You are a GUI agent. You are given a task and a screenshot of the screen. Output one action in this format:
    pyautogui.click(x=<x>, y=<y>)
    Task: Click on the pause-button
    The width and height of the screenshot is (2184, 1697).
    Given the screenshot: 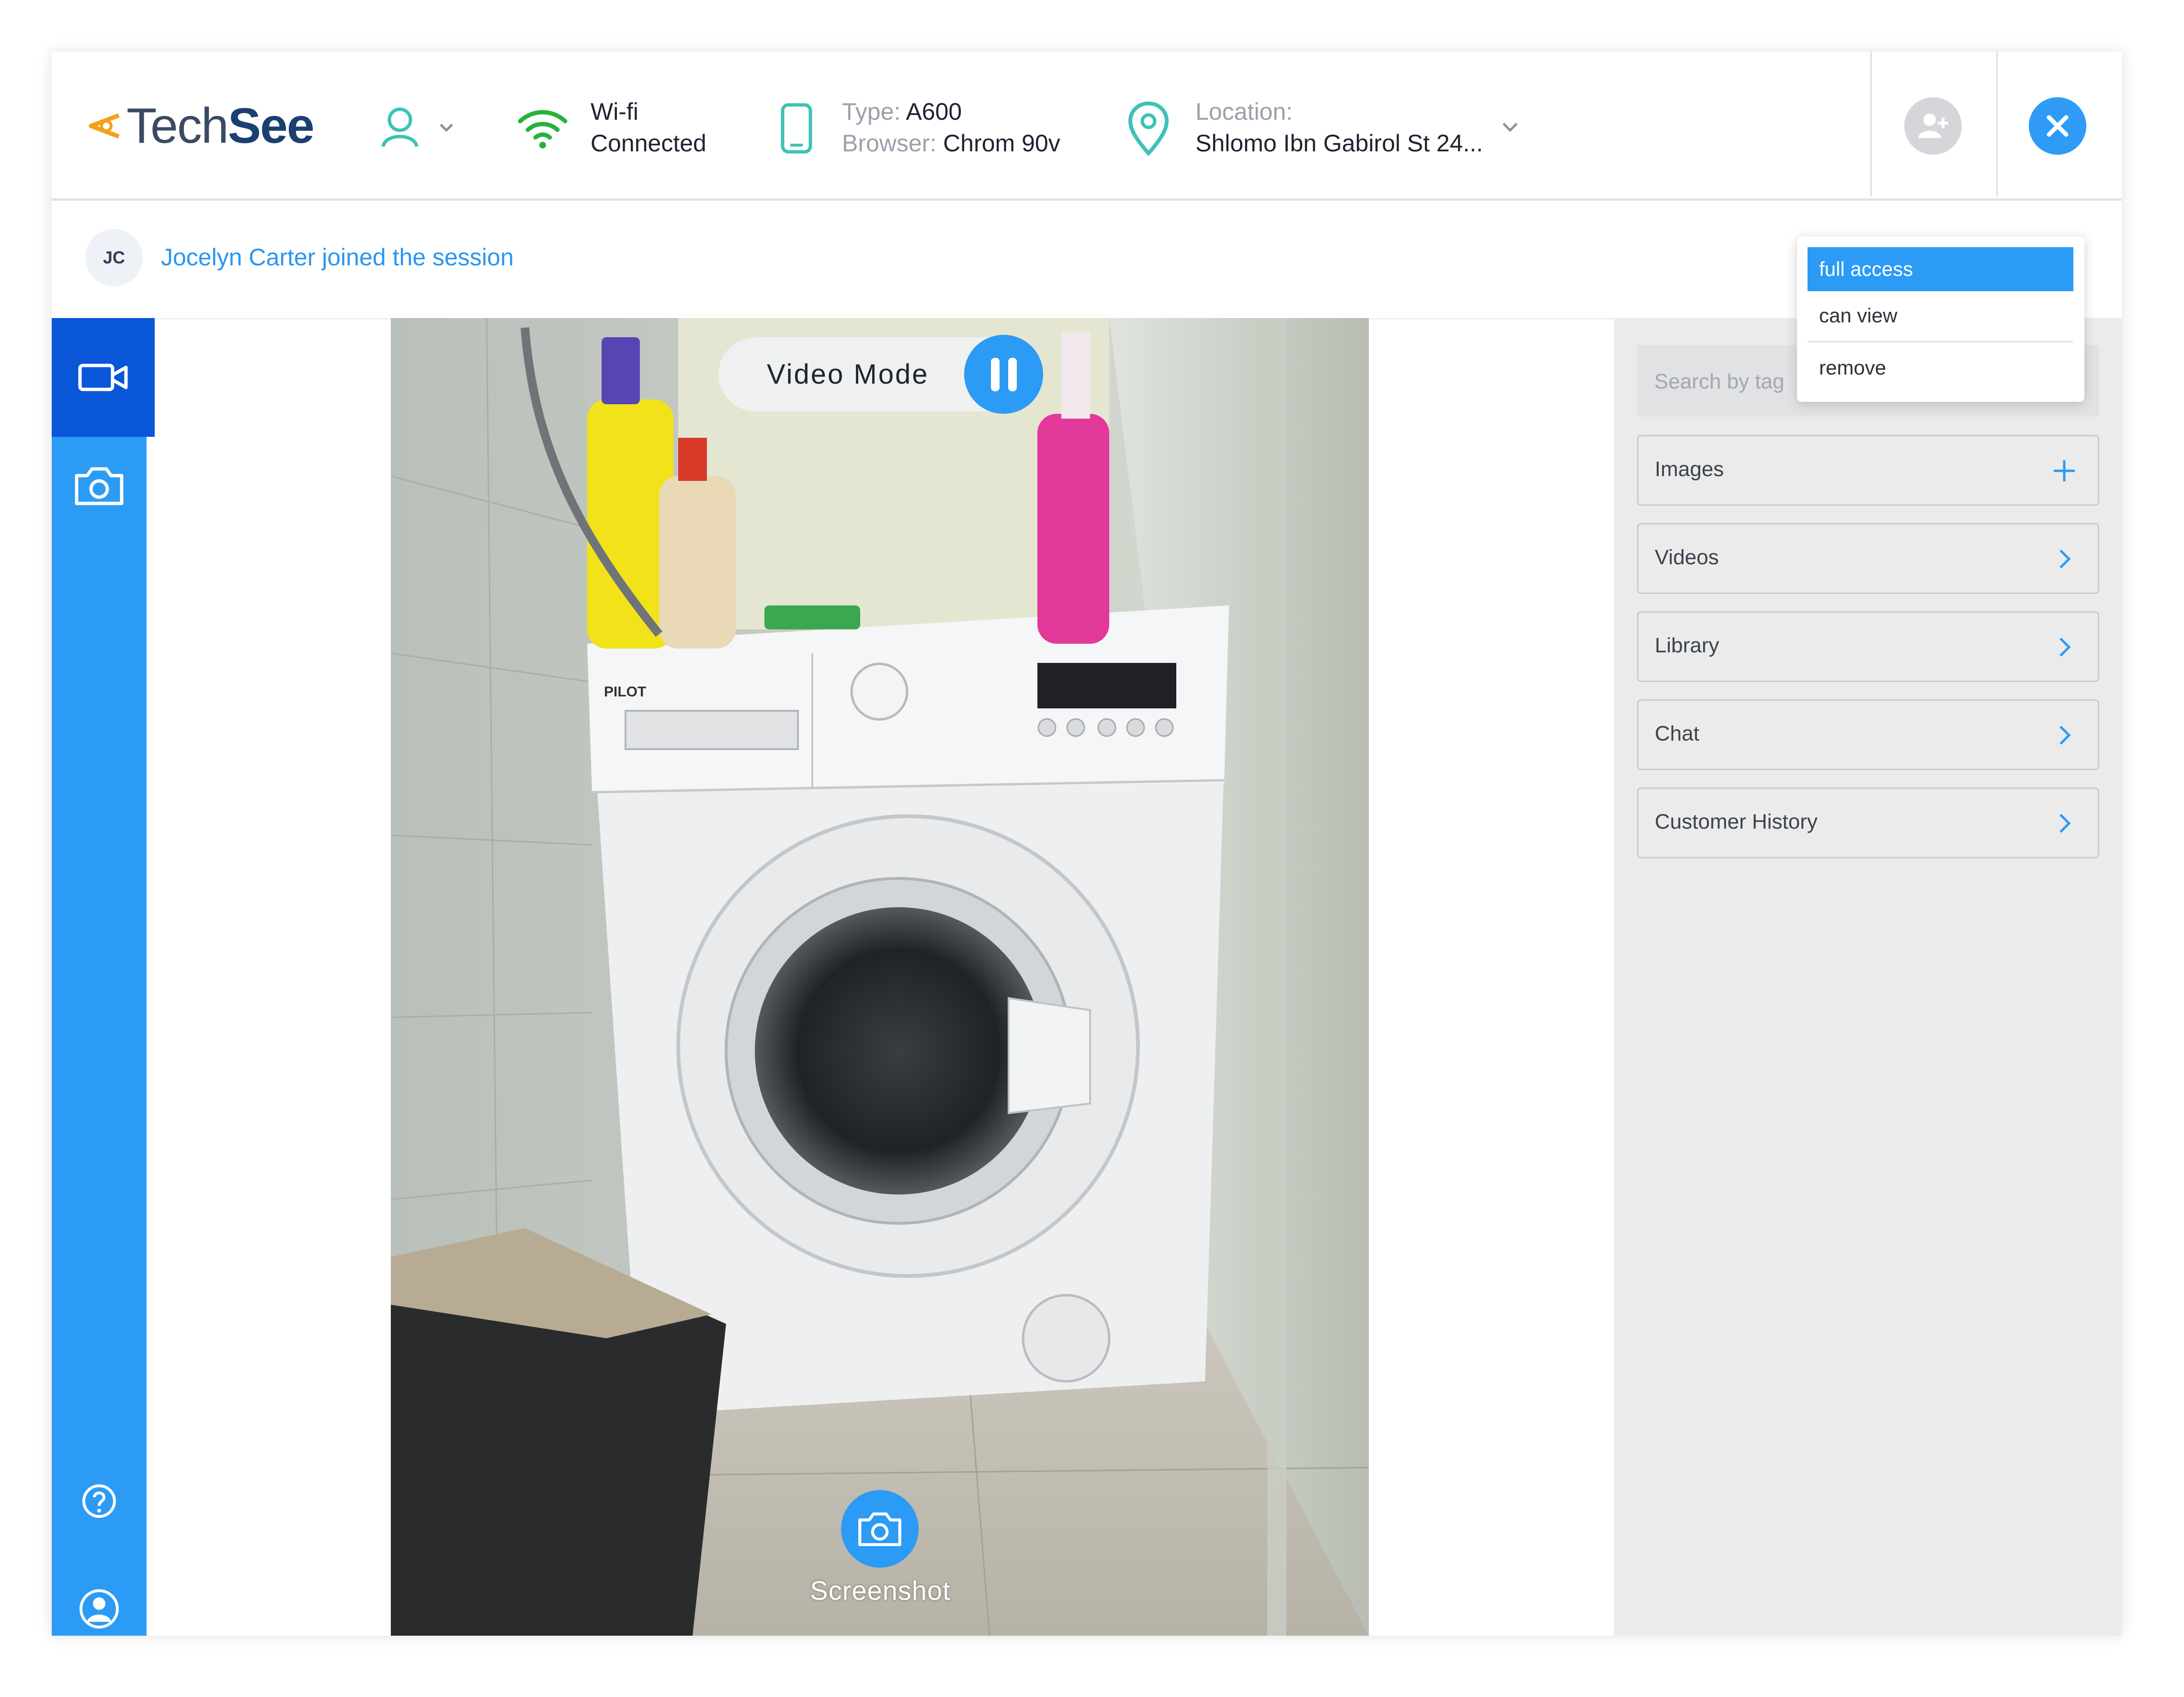 What is the action you would take?
    pyautogui.click(x=1003, y=374)
    